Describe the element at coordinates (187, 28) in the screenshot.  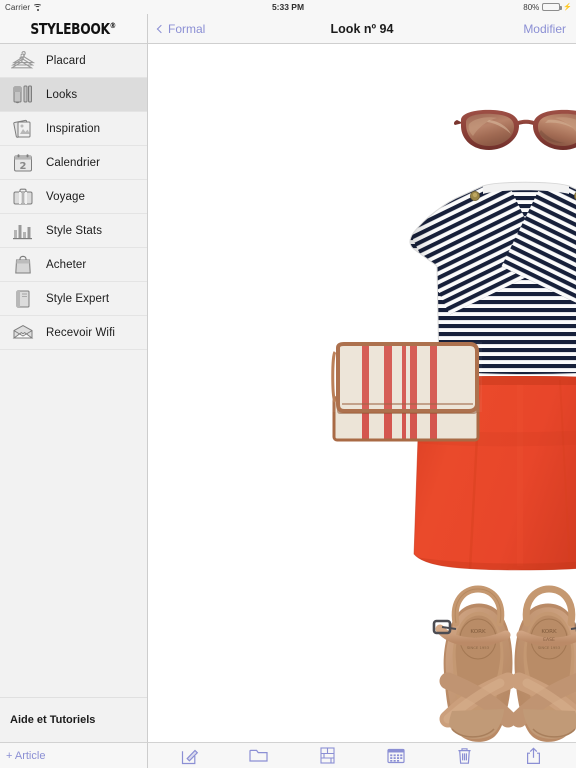
I see `back-button-label: Formal` at that location.